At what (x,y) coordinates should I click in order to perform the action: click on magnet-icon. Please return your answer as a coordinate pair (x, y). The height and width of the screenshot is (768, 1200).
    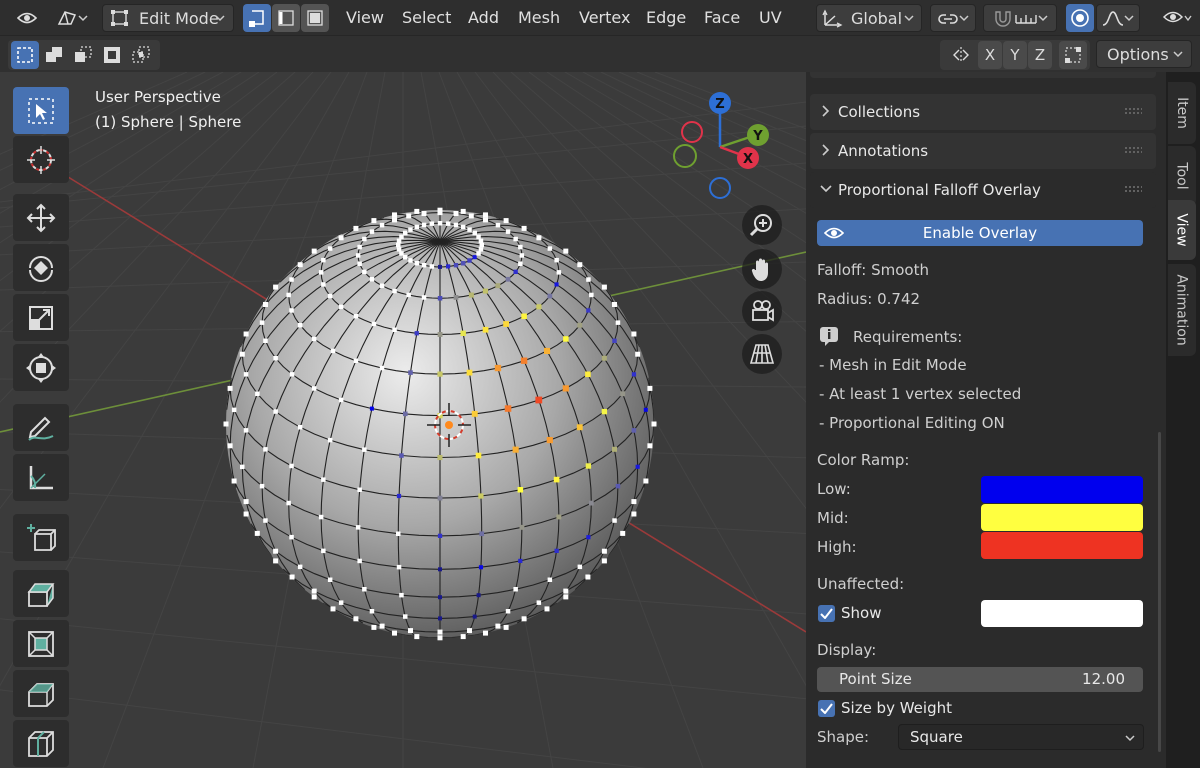
    Looking at the image, I should click on (1003, 19).